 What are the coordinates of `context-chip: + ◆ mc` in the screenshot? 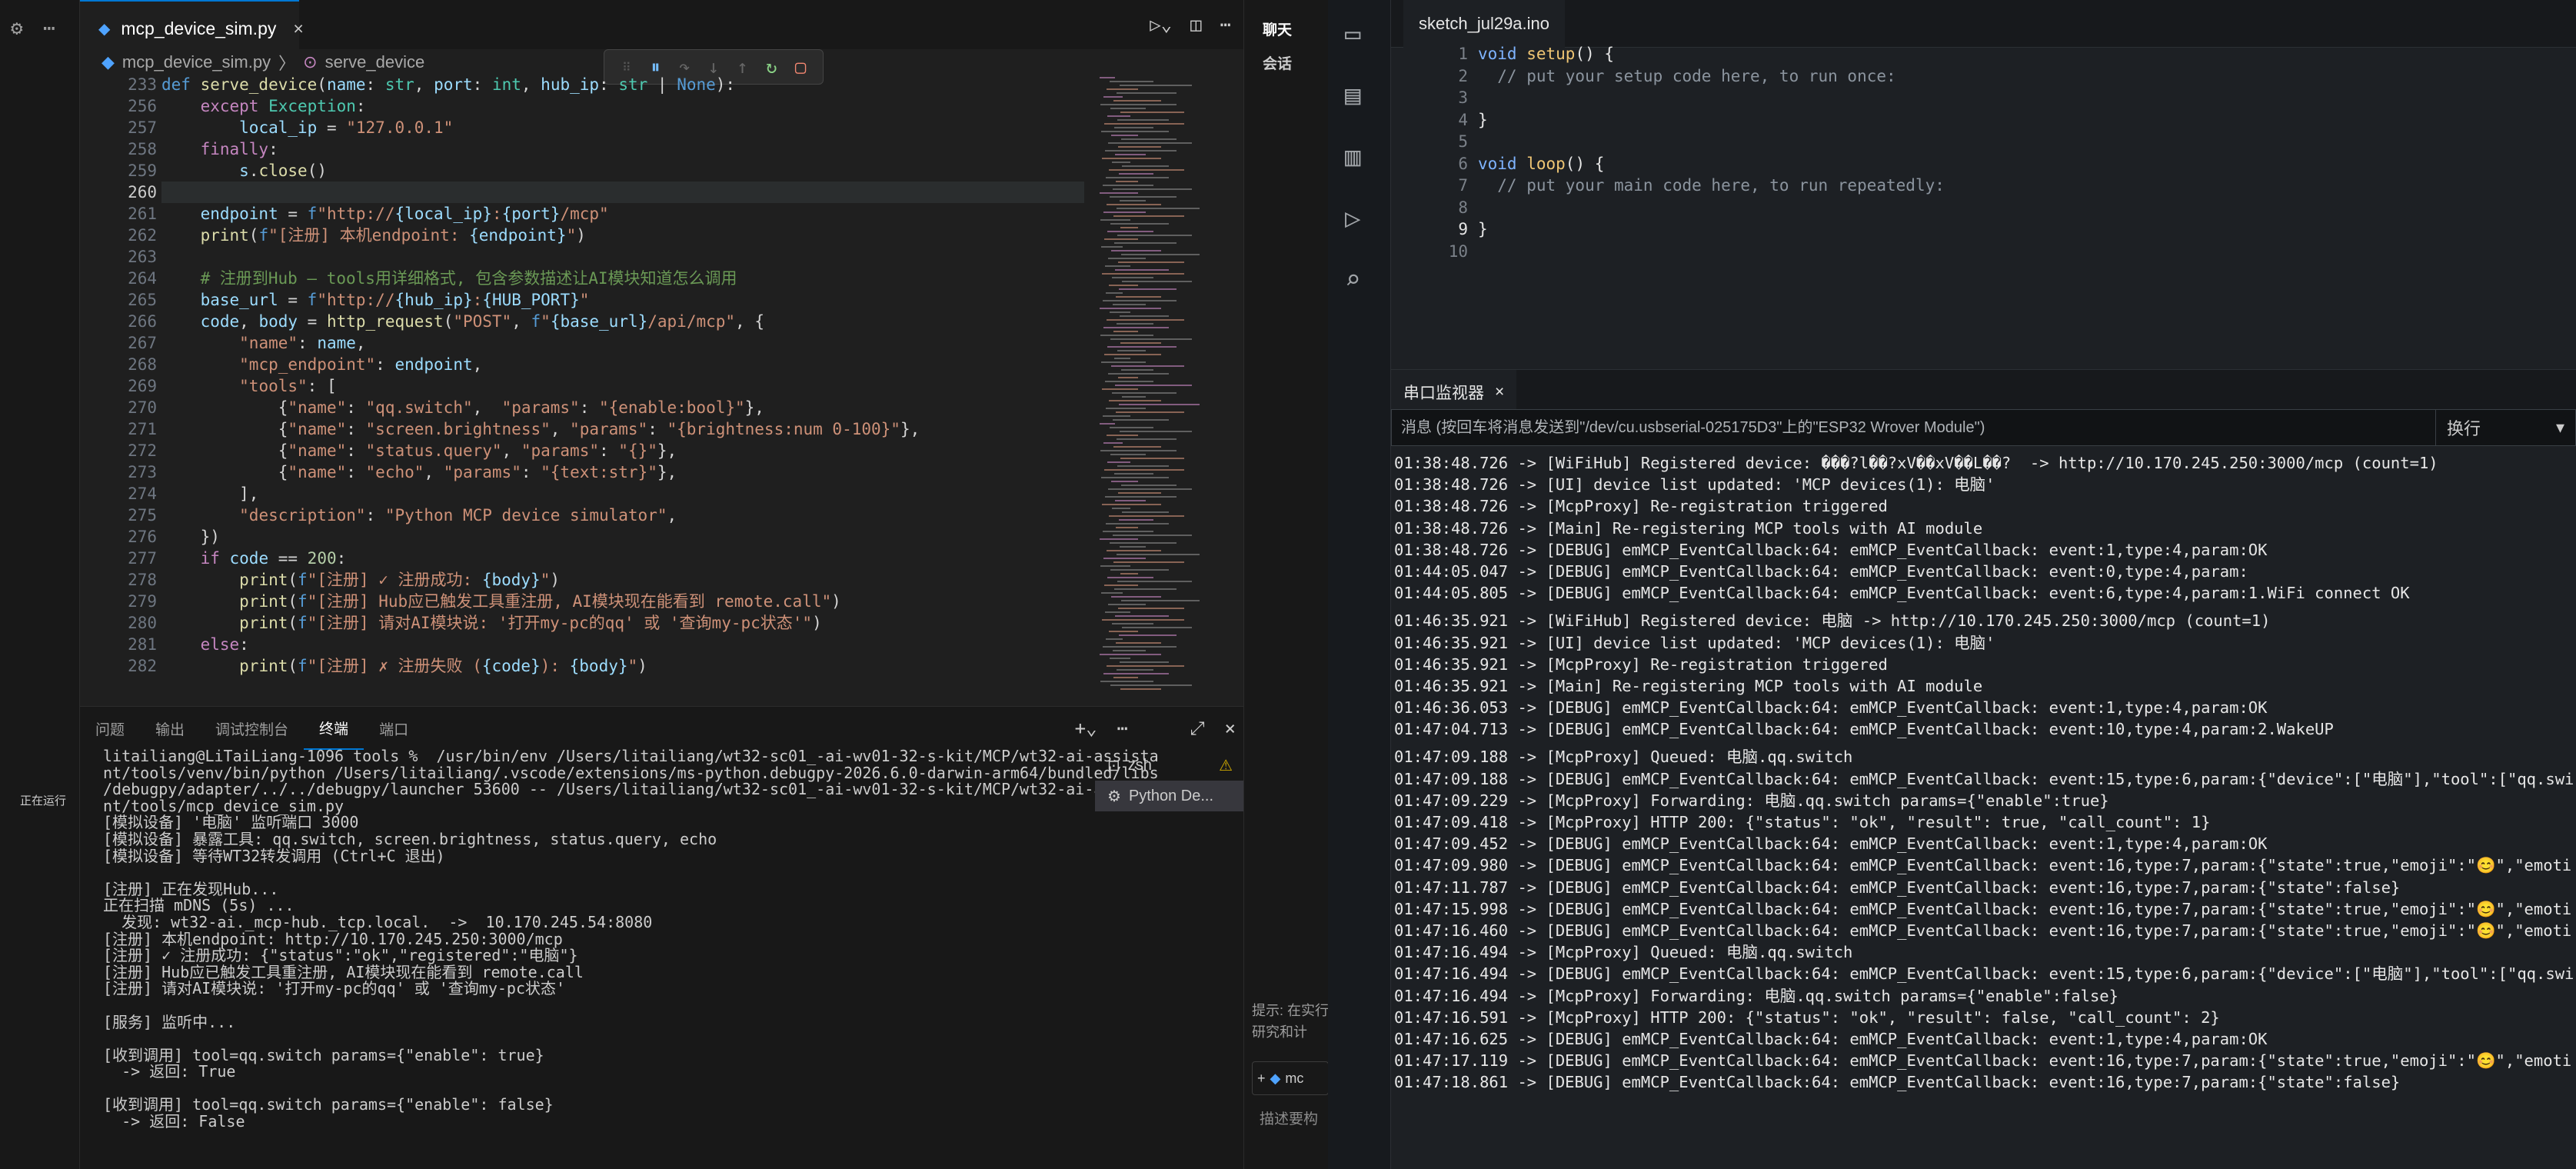 It's located at (1290, 1078).